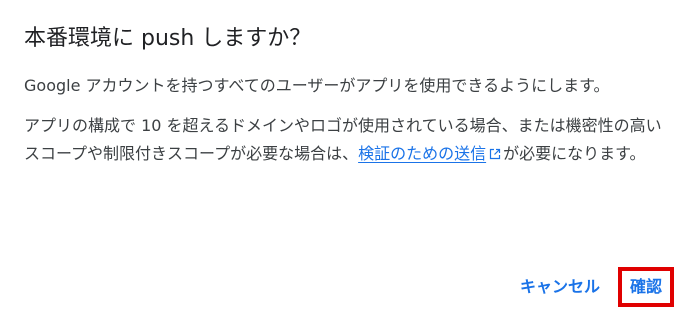 The width and height of the screenshot is (686, 315). What do you see at coordinates (422, 153) in the screenshot?
I see `verification-link-label: 検証のための送信` at bounding box center [422, 153].